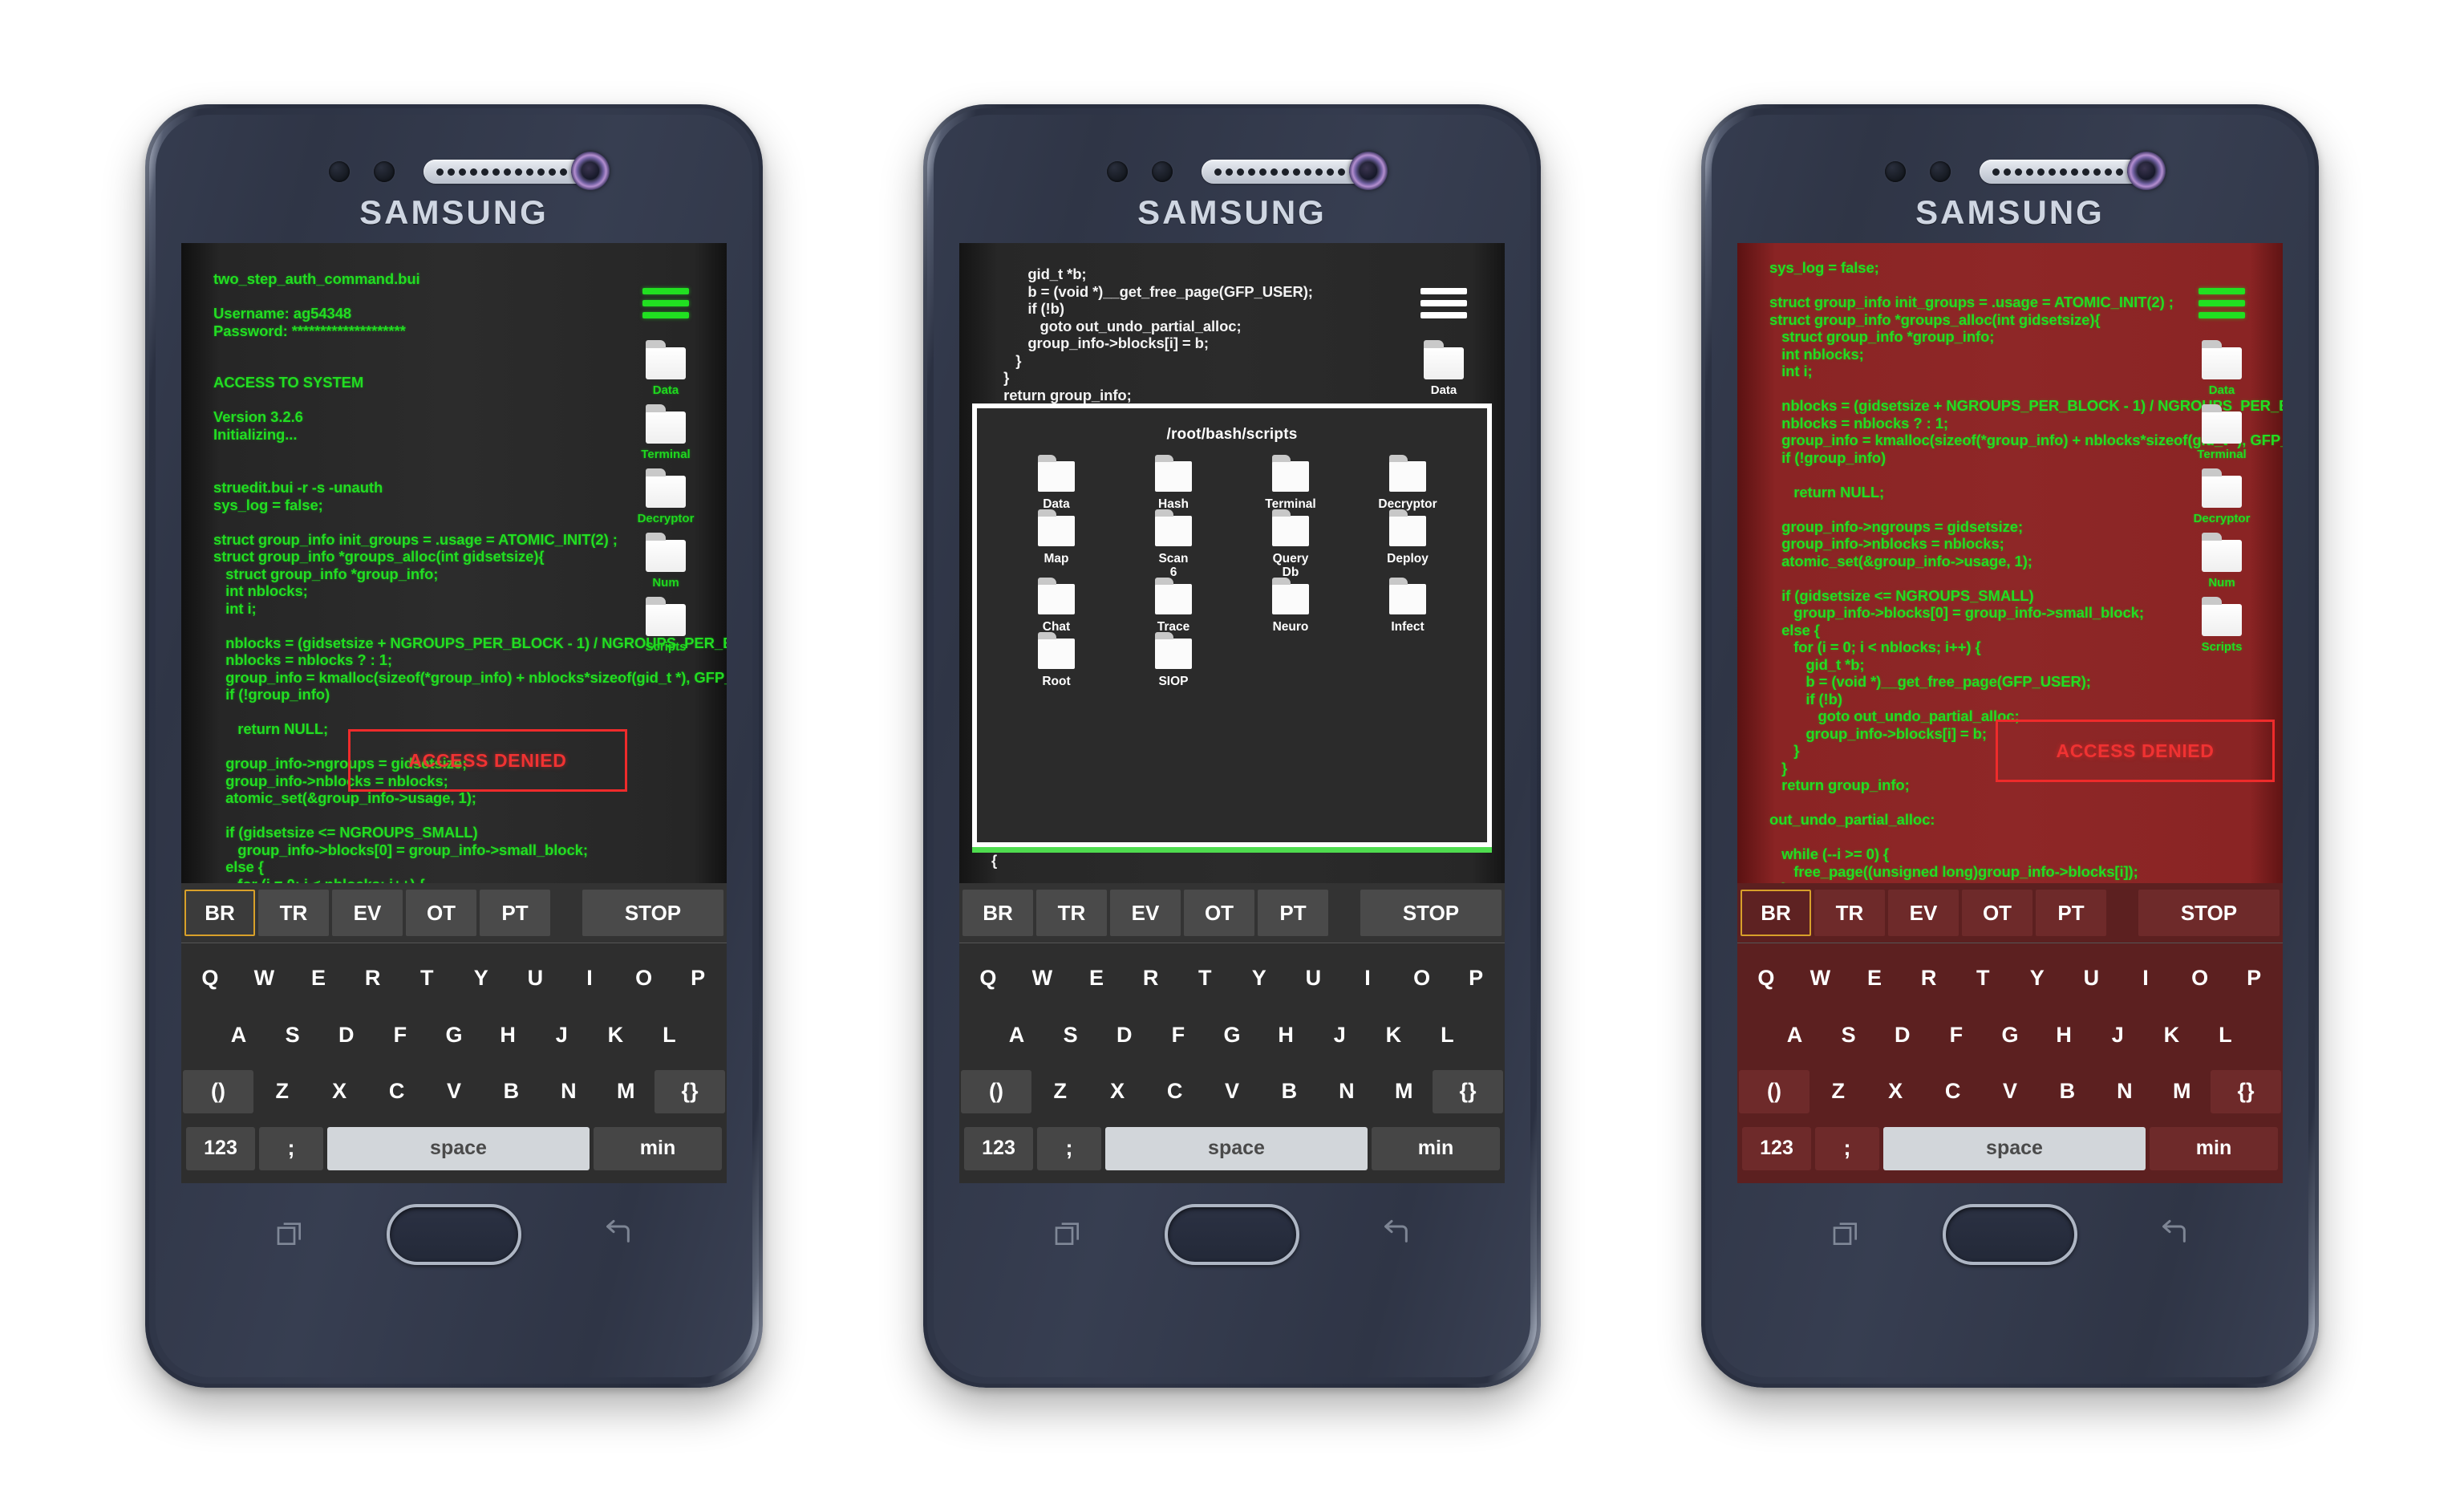 This screenshot has width=2464, height=1492. What do you see at coordinates (1145, 913) in the screenshot?
I see `tool-button-ev: EV` at bounding box center [1145, 913].